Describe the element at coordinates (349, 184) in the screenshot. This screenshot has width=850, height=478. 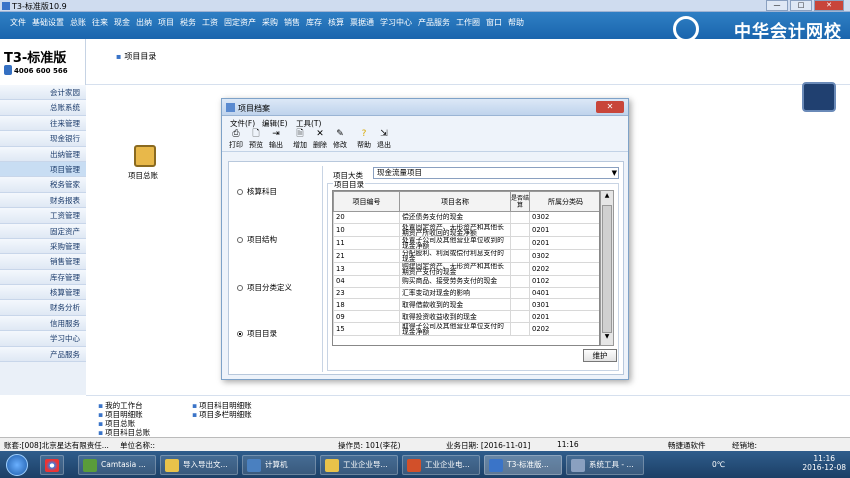
I see `directory-group-label: 项目目录` at that location.